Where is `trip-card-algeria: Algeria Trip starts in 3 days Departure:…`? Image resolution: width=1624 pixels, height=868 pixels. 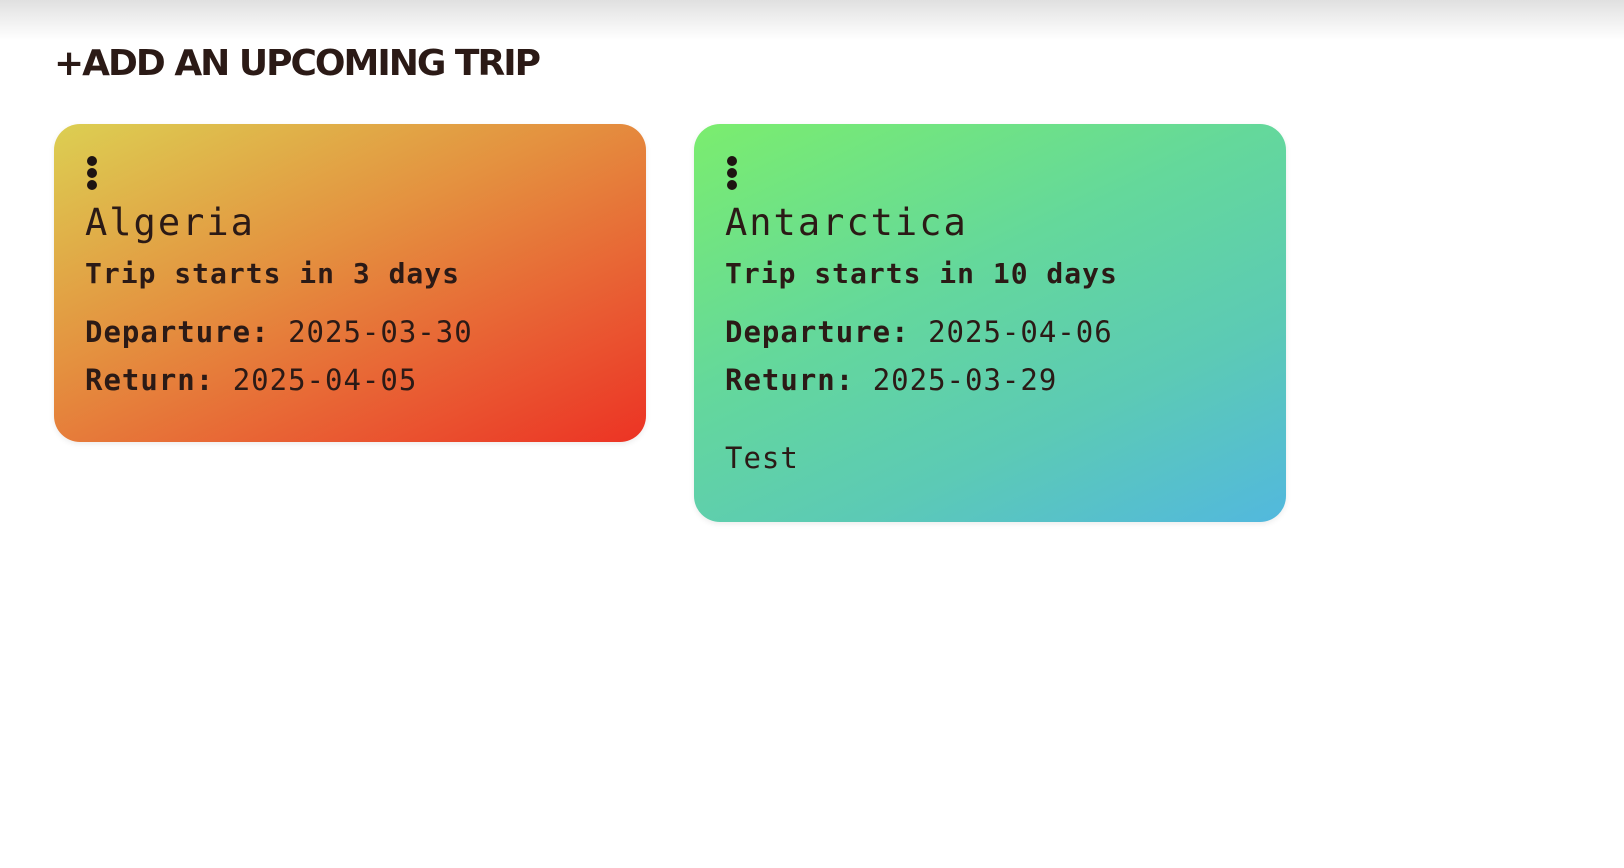 trip-card-algeria: Algeria Trip starts in 3 days Departure:… is located at coordinates (350, 283).